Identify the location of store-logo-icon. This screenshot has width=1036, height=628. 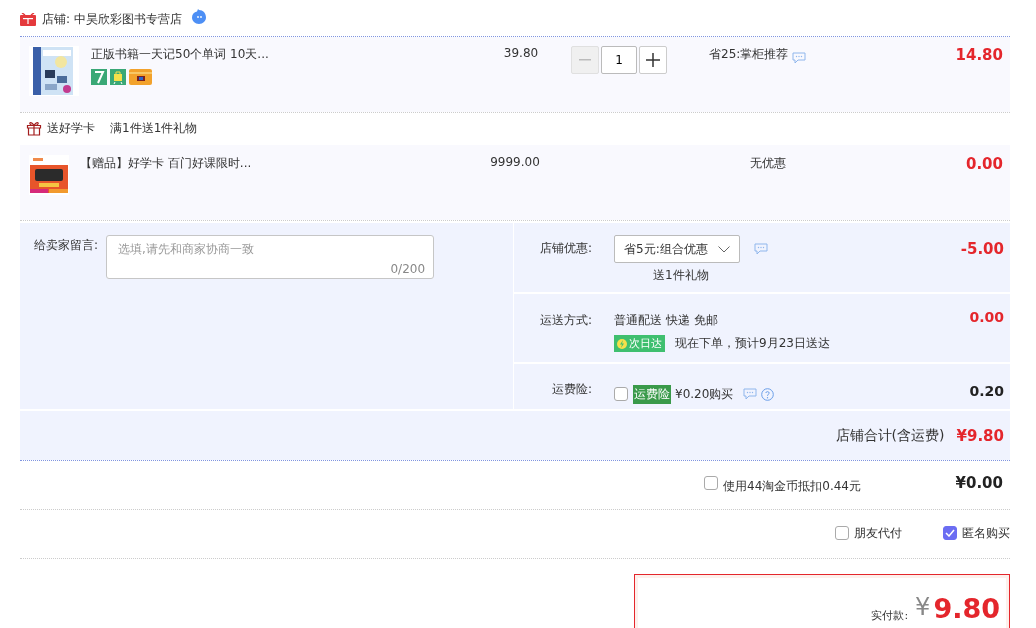
(28, 19).